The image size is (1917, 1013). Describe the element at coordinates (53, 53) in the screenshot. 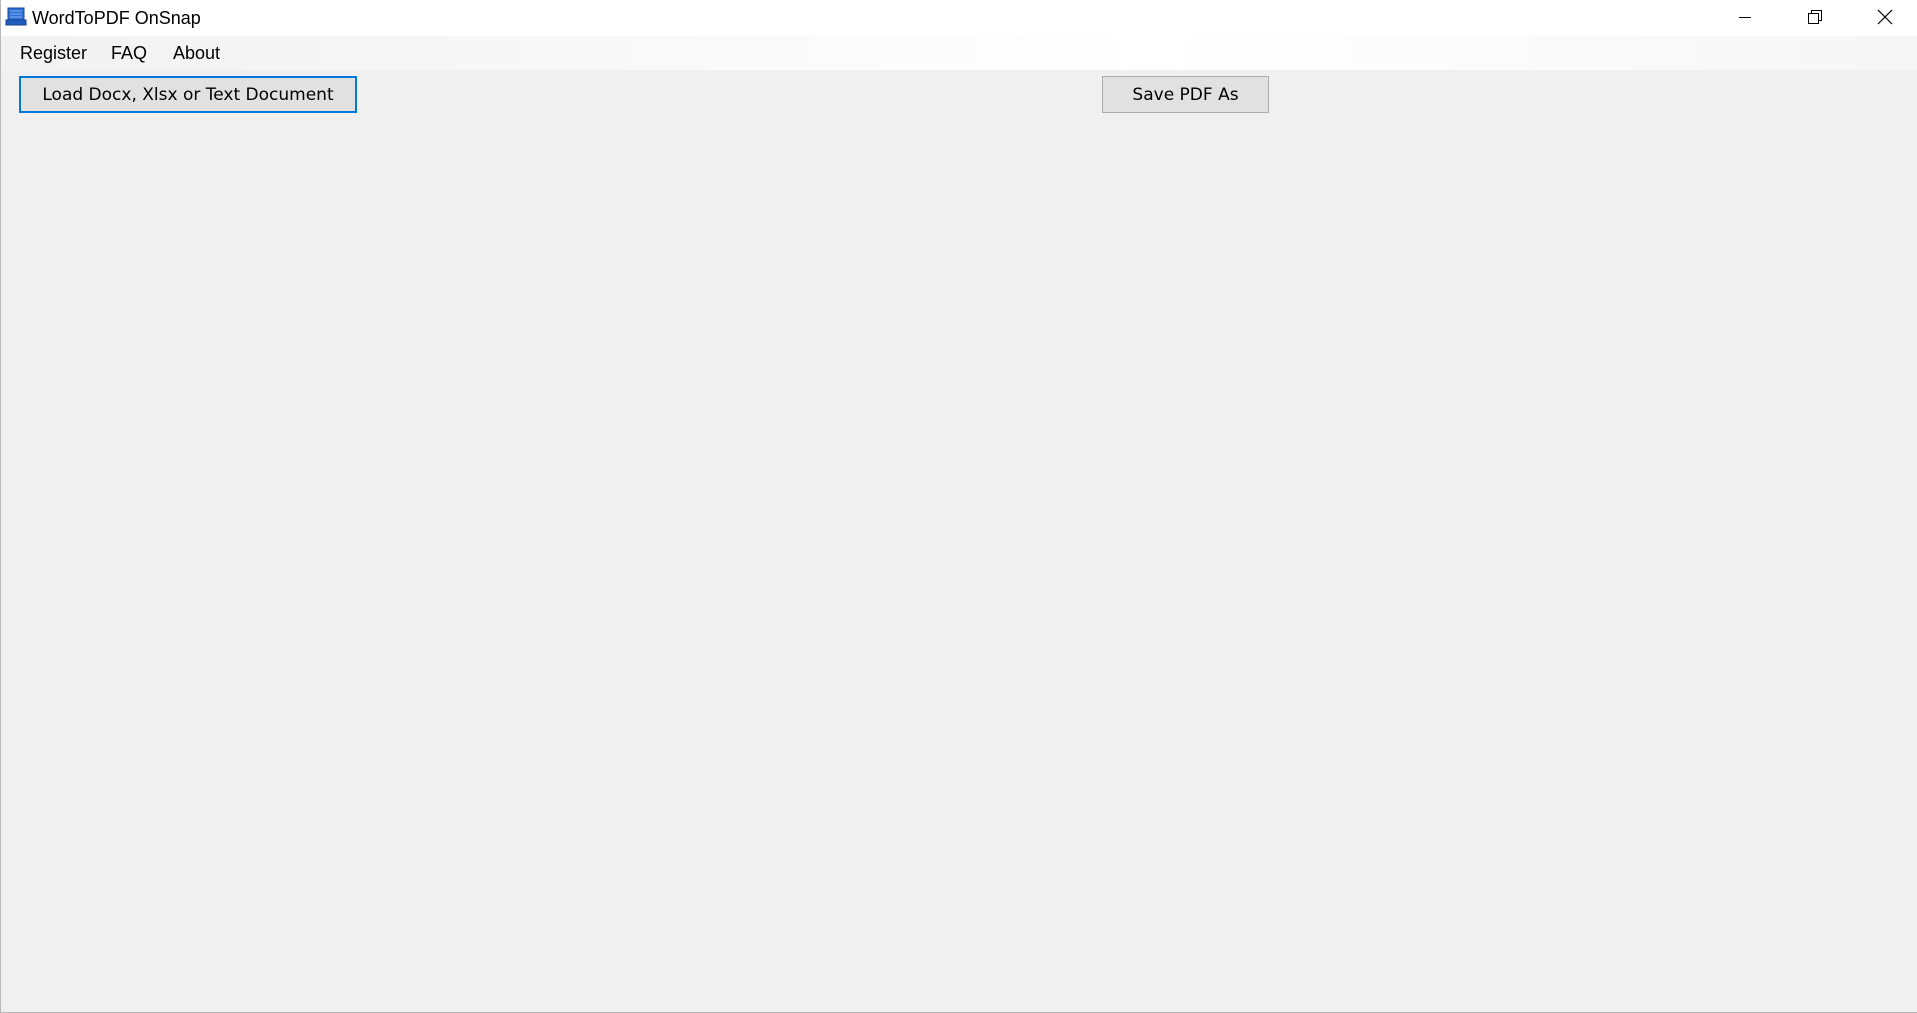

I see `menu-item-register: Register` at that location.